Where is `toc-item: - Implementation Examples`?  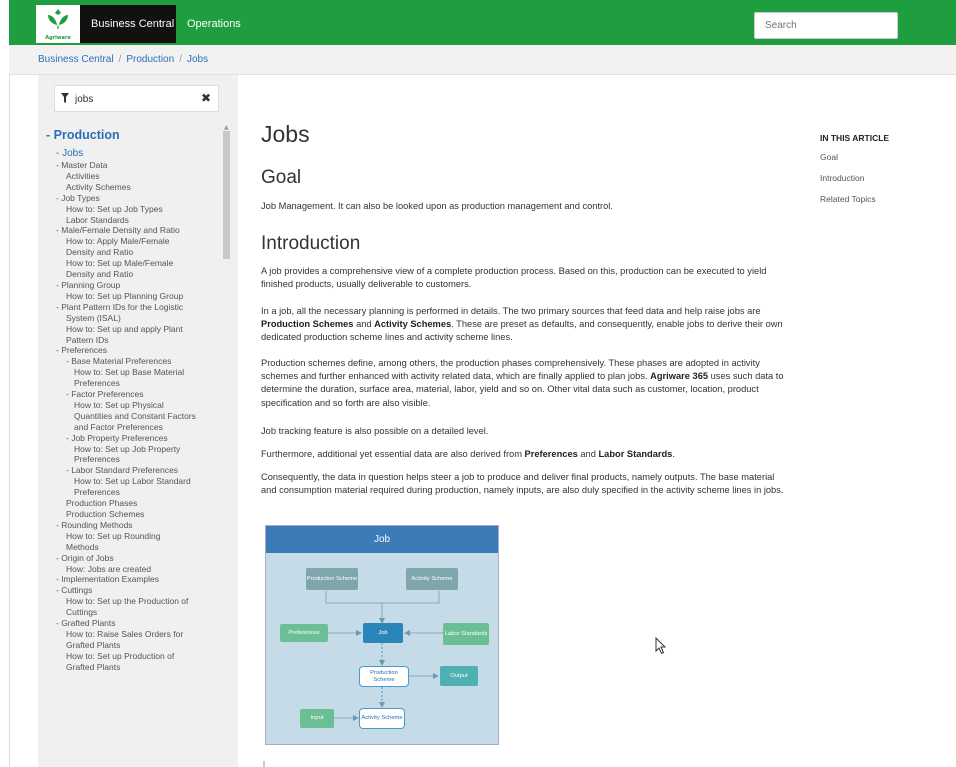 toc-item: - Implementation Examples is located at coordinates (136, 579).